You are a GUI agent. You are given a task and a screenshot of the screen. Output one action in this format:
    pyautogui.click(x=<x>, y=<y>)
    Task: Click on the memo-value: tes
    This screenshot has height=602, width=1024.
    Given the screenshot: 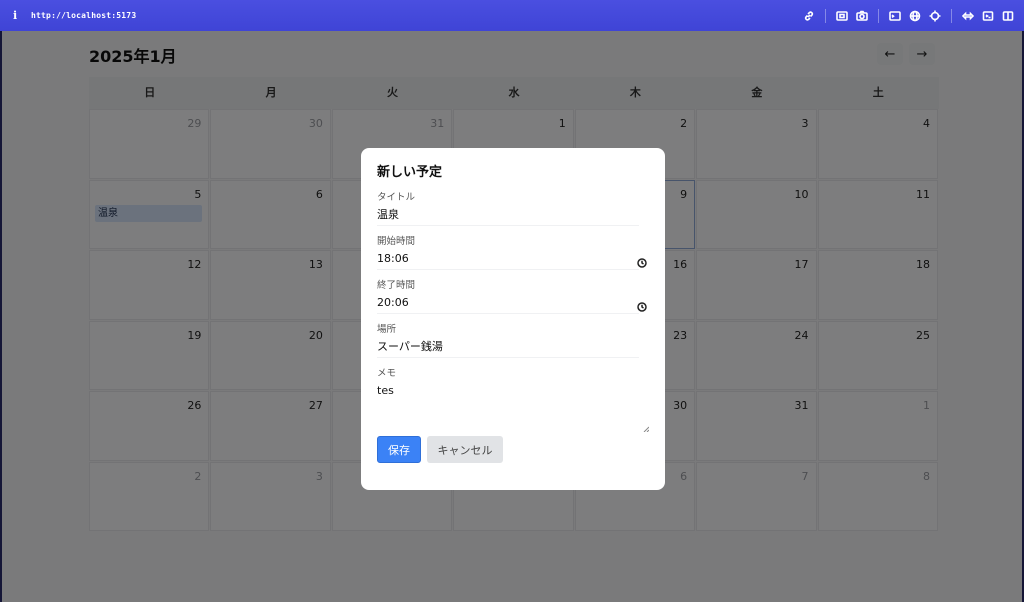 What is the action you would take?
    pyautogui.click(x=385, y=390)
    